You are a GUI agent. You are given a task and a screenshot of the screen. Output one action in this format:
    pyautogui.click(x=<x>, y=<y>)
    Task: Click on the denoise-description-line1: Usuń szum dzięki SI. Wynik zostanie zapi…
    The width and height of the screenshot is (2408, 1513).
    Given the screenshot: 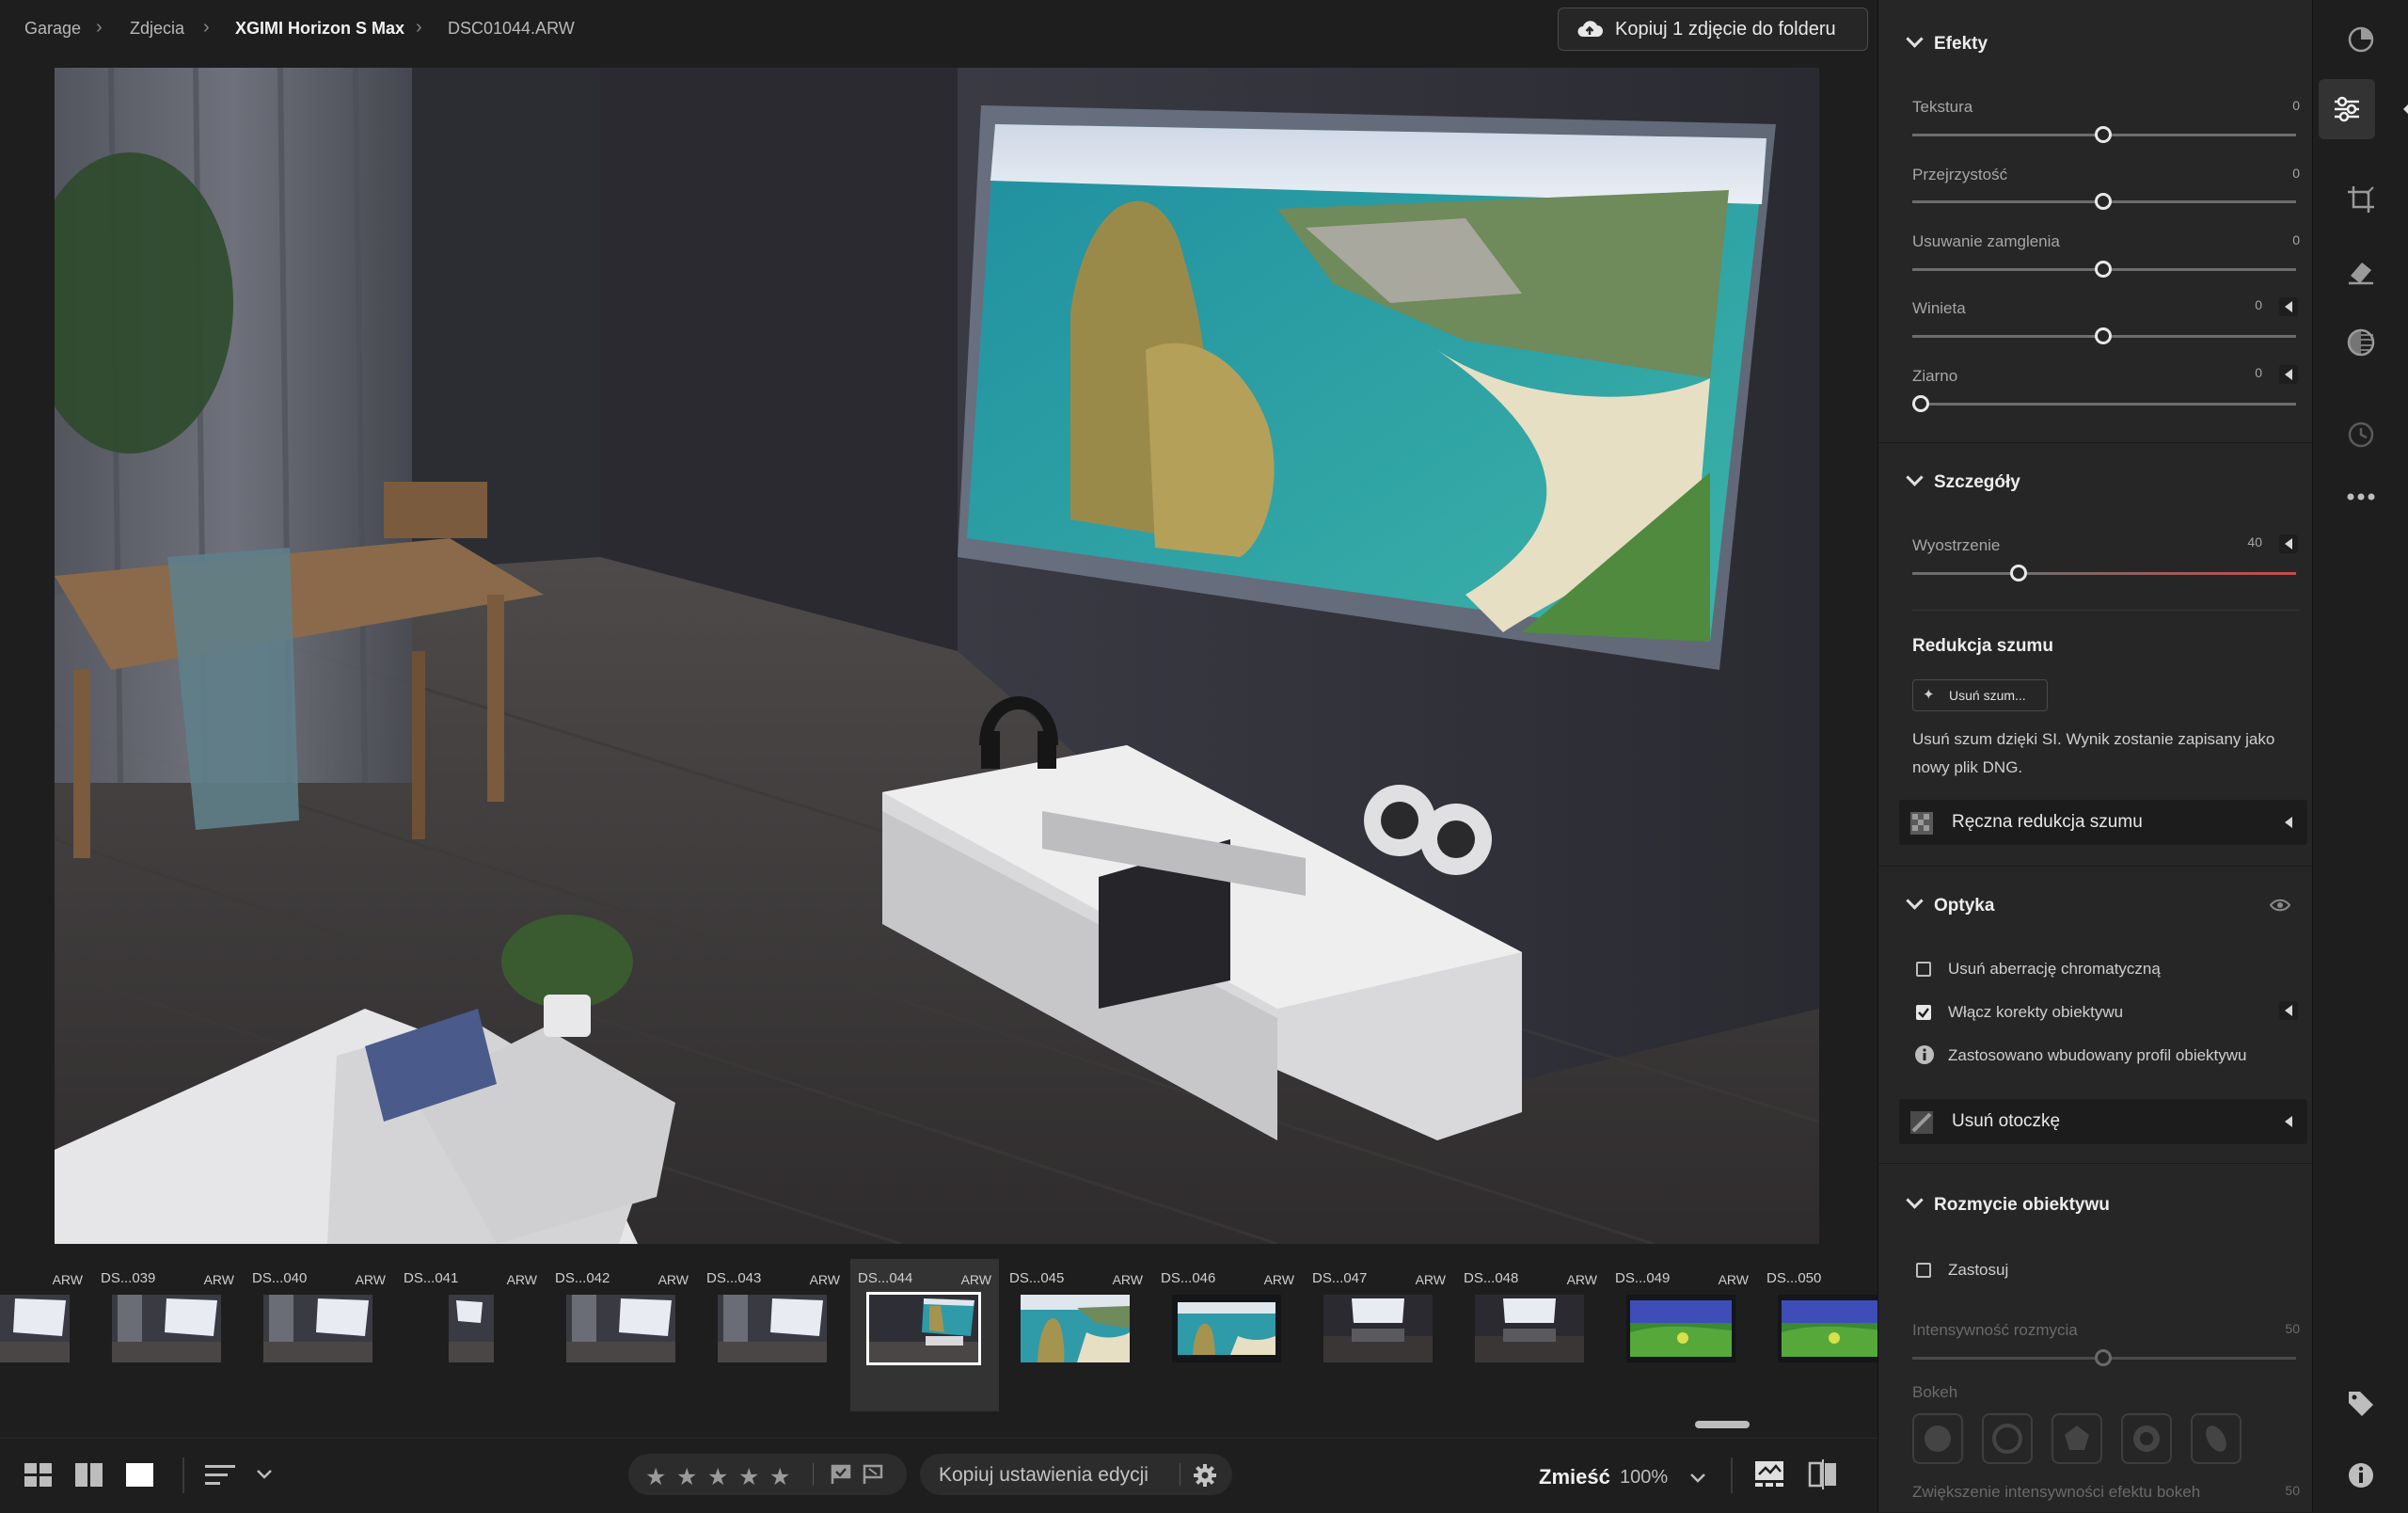 What is the action you would take?
    pyautogui.click(x=2093, y=739)
    